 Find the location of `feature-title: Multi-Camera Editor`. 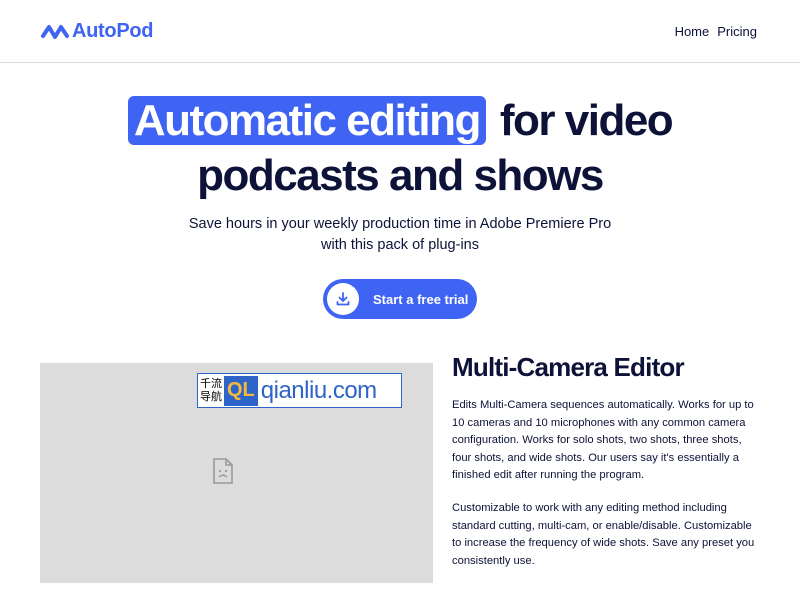

feature-title: Multi-Camera Editor is located at coordinates (568, 367).